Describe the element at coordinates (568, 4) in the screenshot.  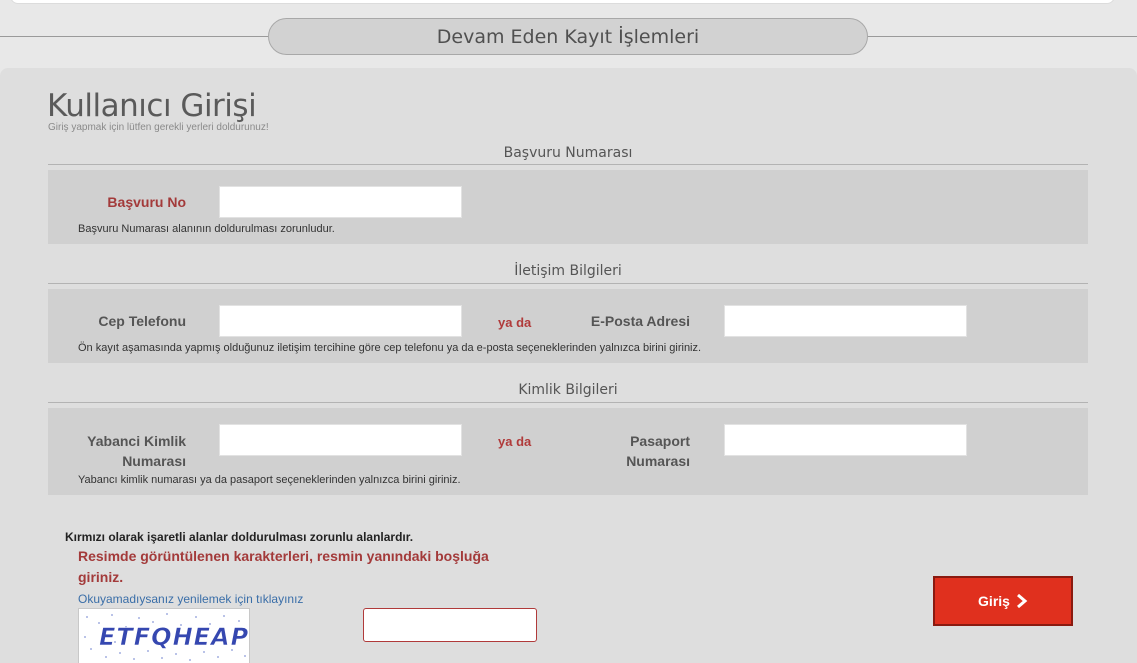
I see `browser-top-strip` at that location.